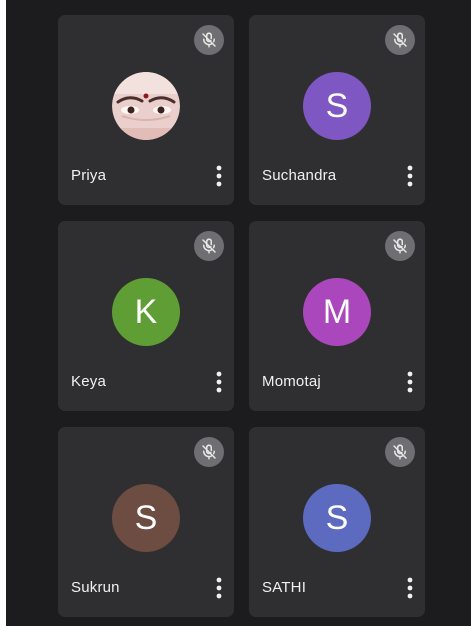 The width and height of the screenshot is (471, 626). Describe the element at coordinates (89, 175) in the screenshot. I see `participant-name: Priya` at that location.